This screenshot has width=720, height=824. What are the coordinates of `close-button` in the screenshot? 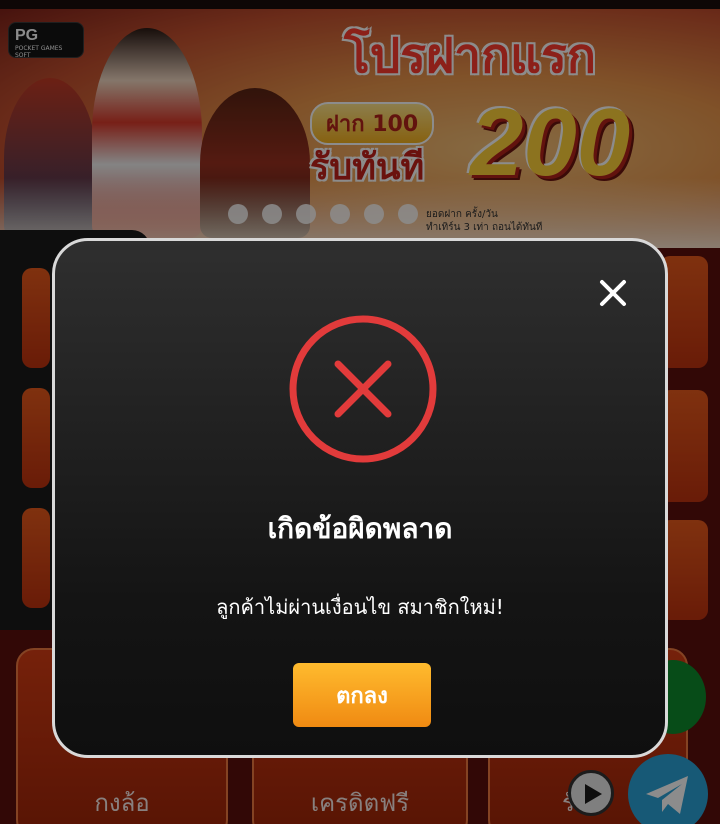 It's located at (613, 293).